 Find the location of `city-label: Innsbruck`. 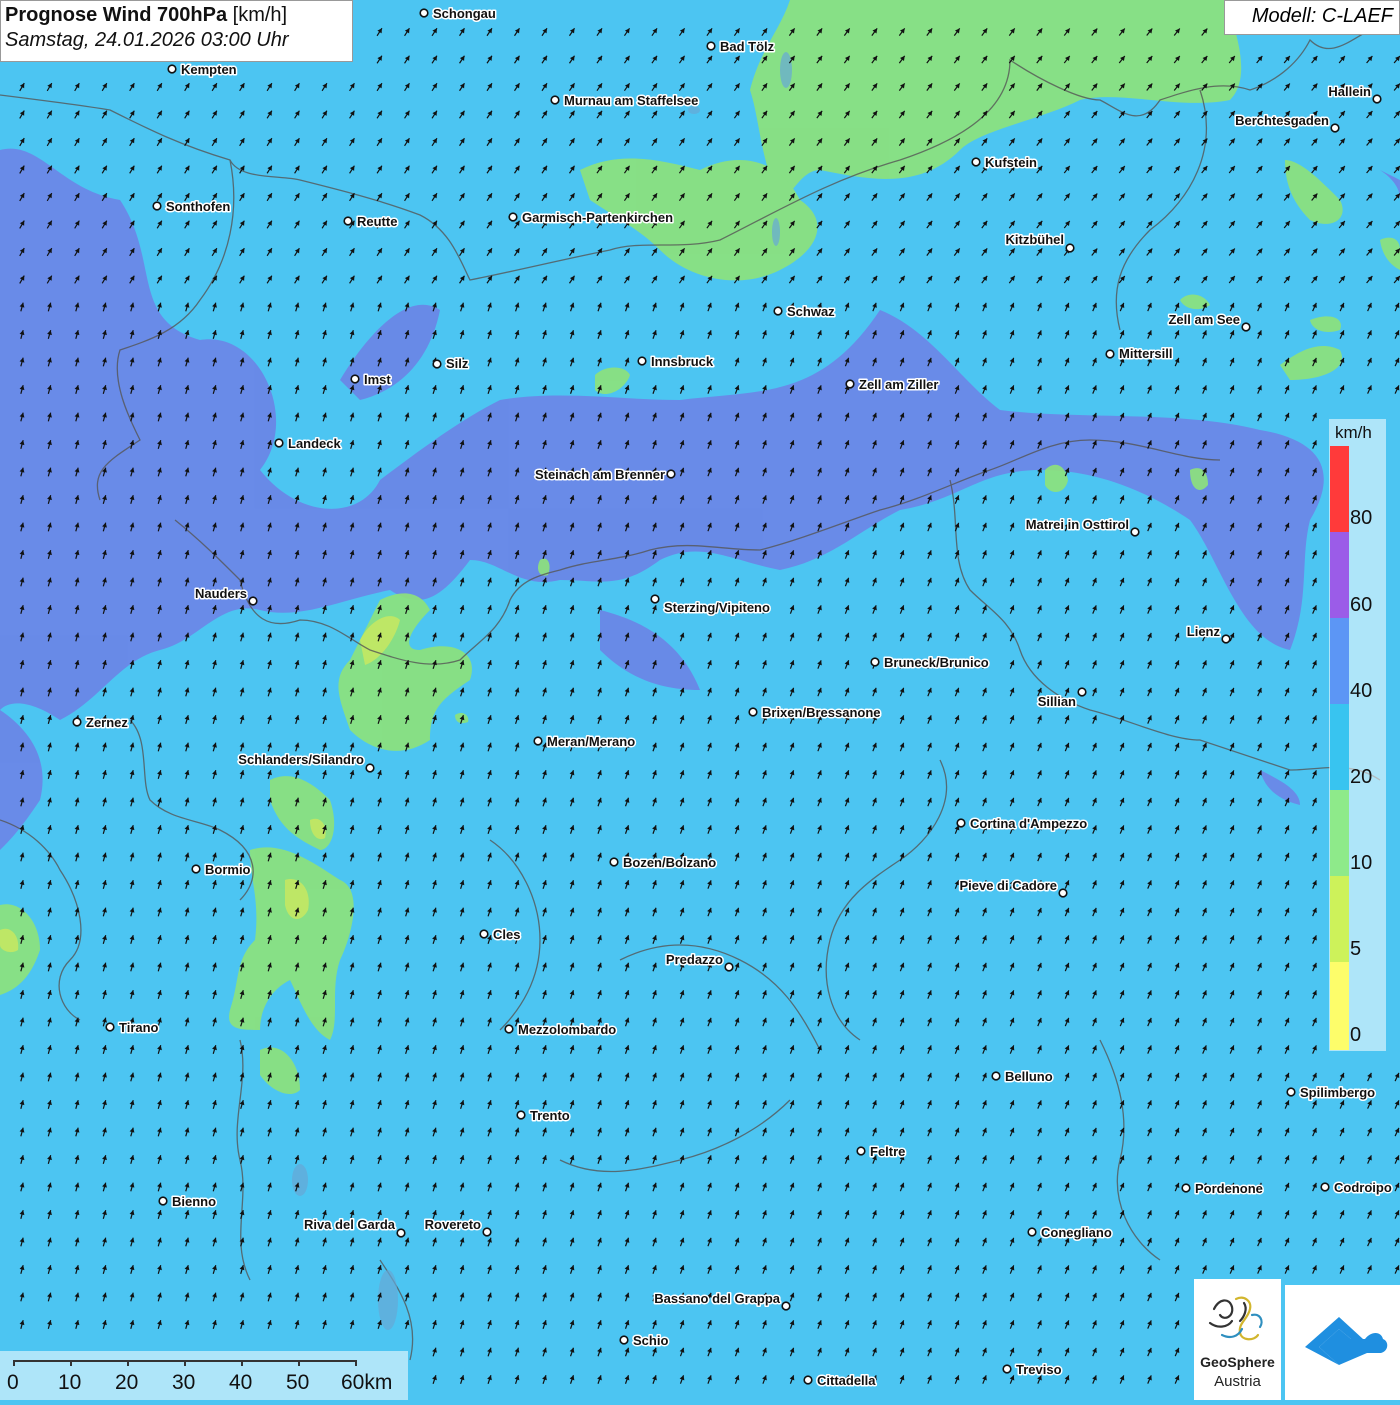

city-label: Innsbruck is located at coordinates (682, 361).